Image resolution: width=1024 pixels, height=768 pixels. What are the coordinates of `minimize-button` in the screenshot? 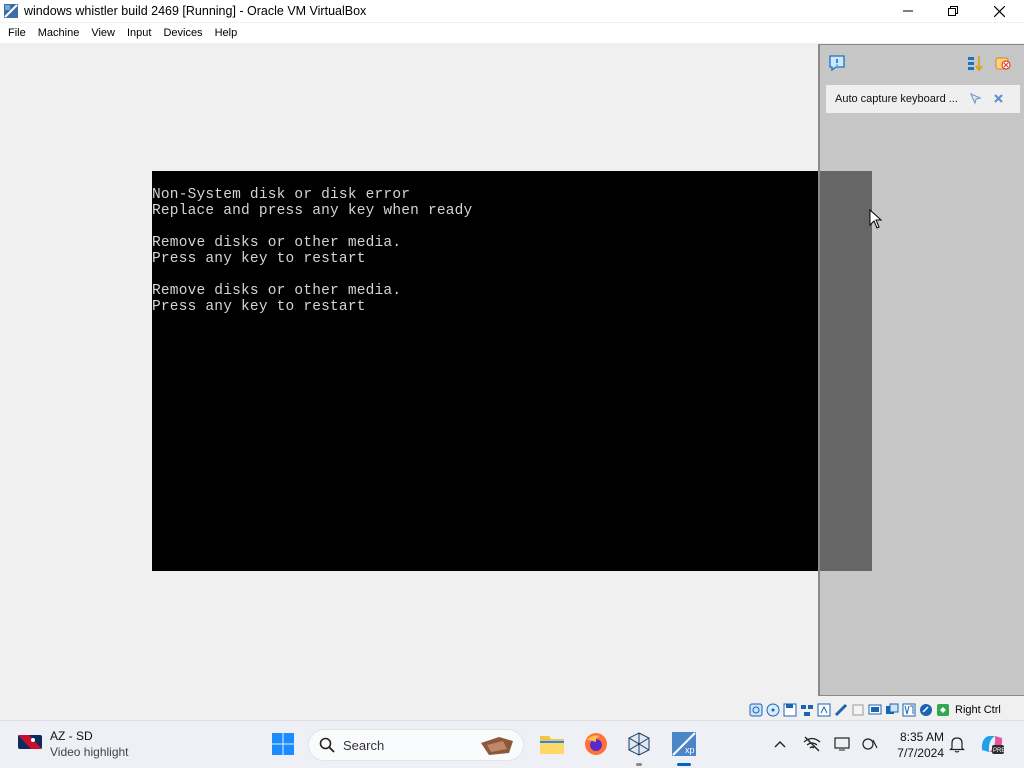 It's located at (908, 11).